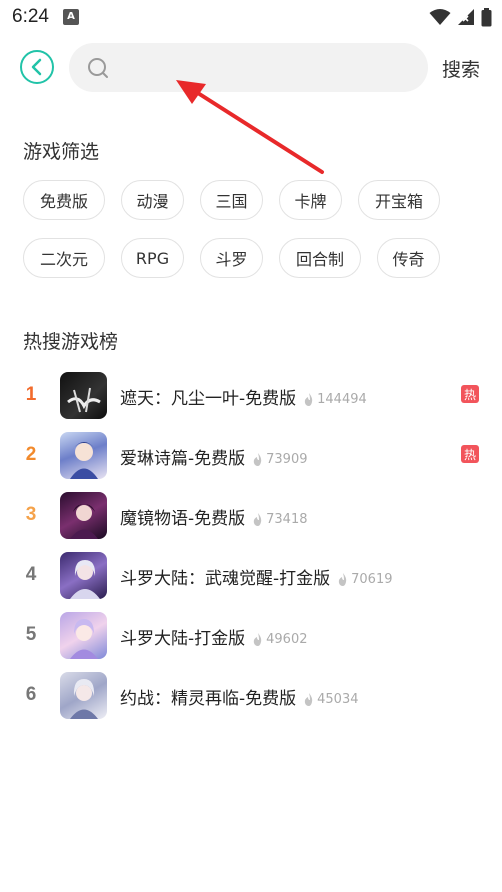 The image size is (502, 892). I want to click on game-name: 斗罗大陆：武魂觉醒-打金版, so click(225, 579).